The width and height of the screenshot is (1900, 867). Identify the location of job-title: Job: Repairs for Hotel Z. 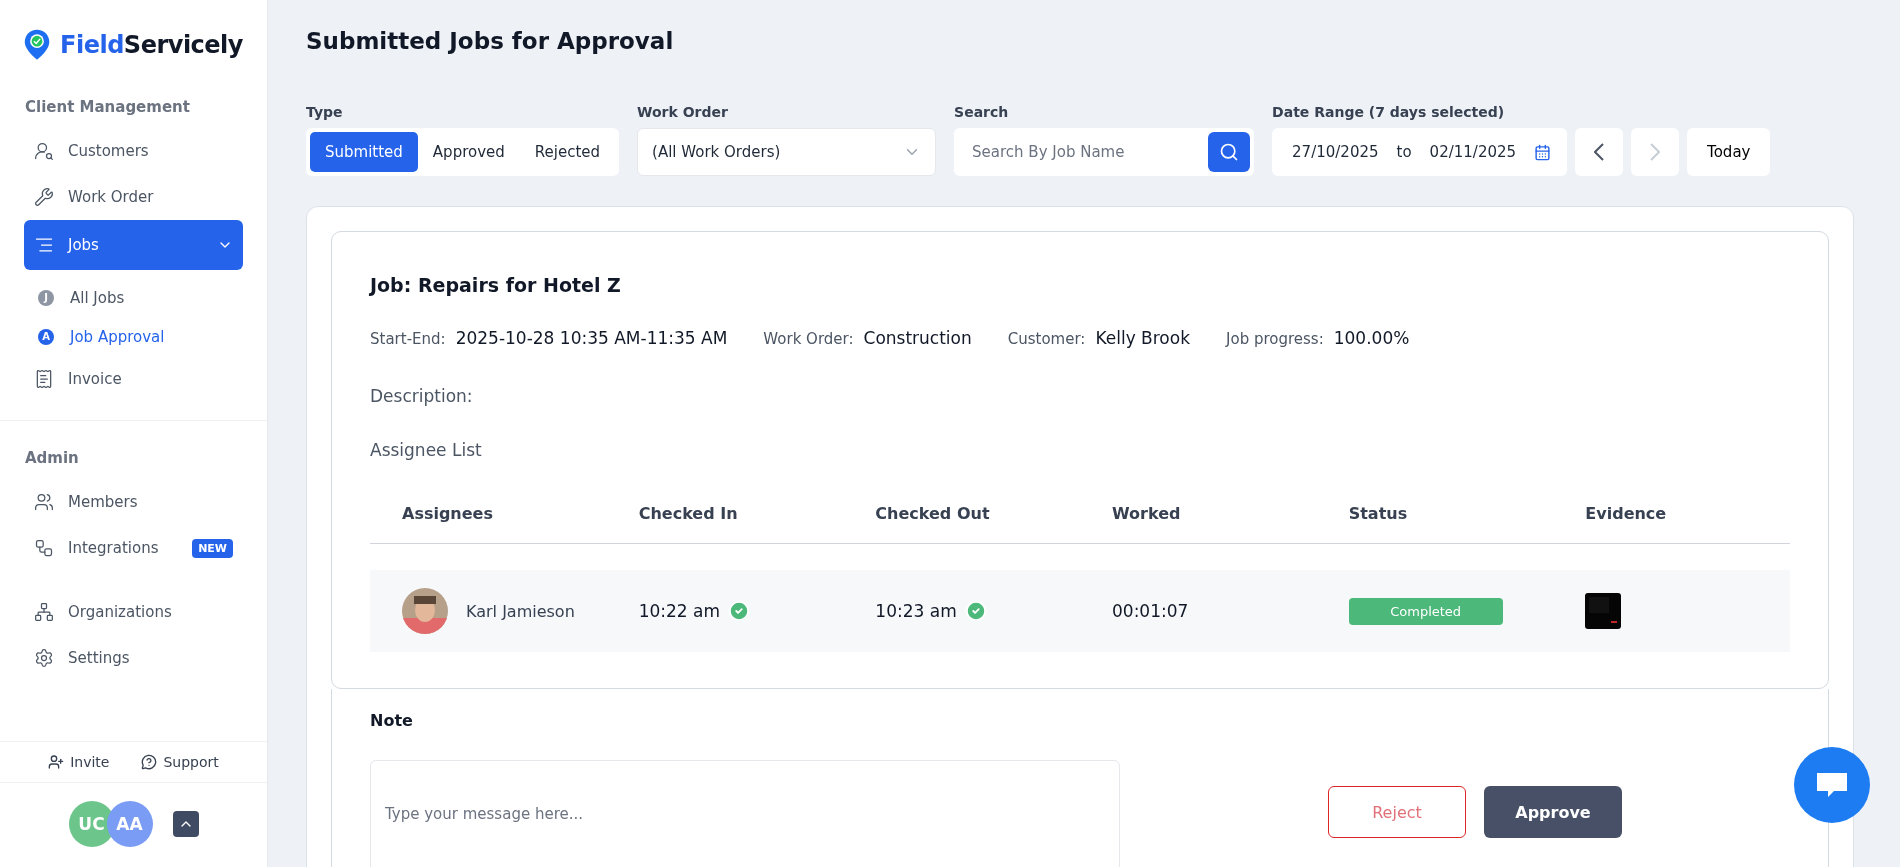
(496, 285).